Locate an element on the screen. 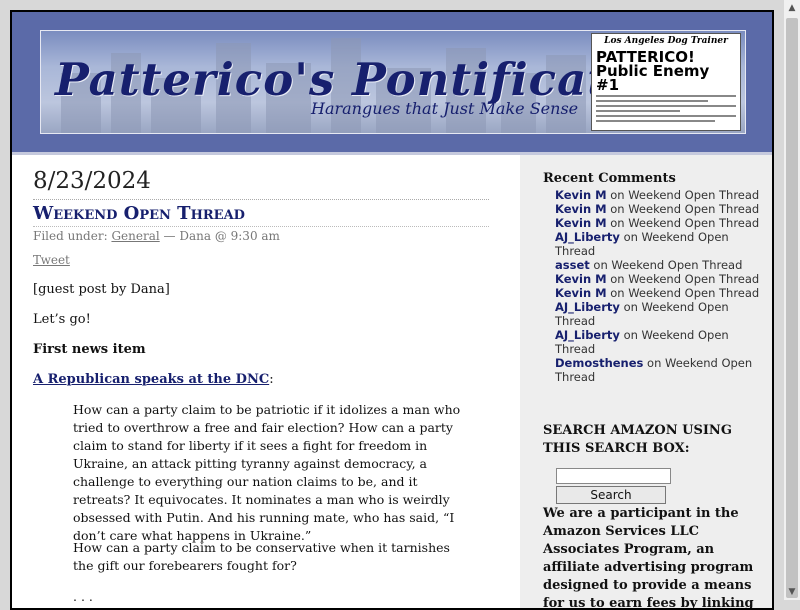 The height and width of the screenshot is (610, 800). scroll-up-arrow-icon: ▲ is located at coordinates (792, 8).